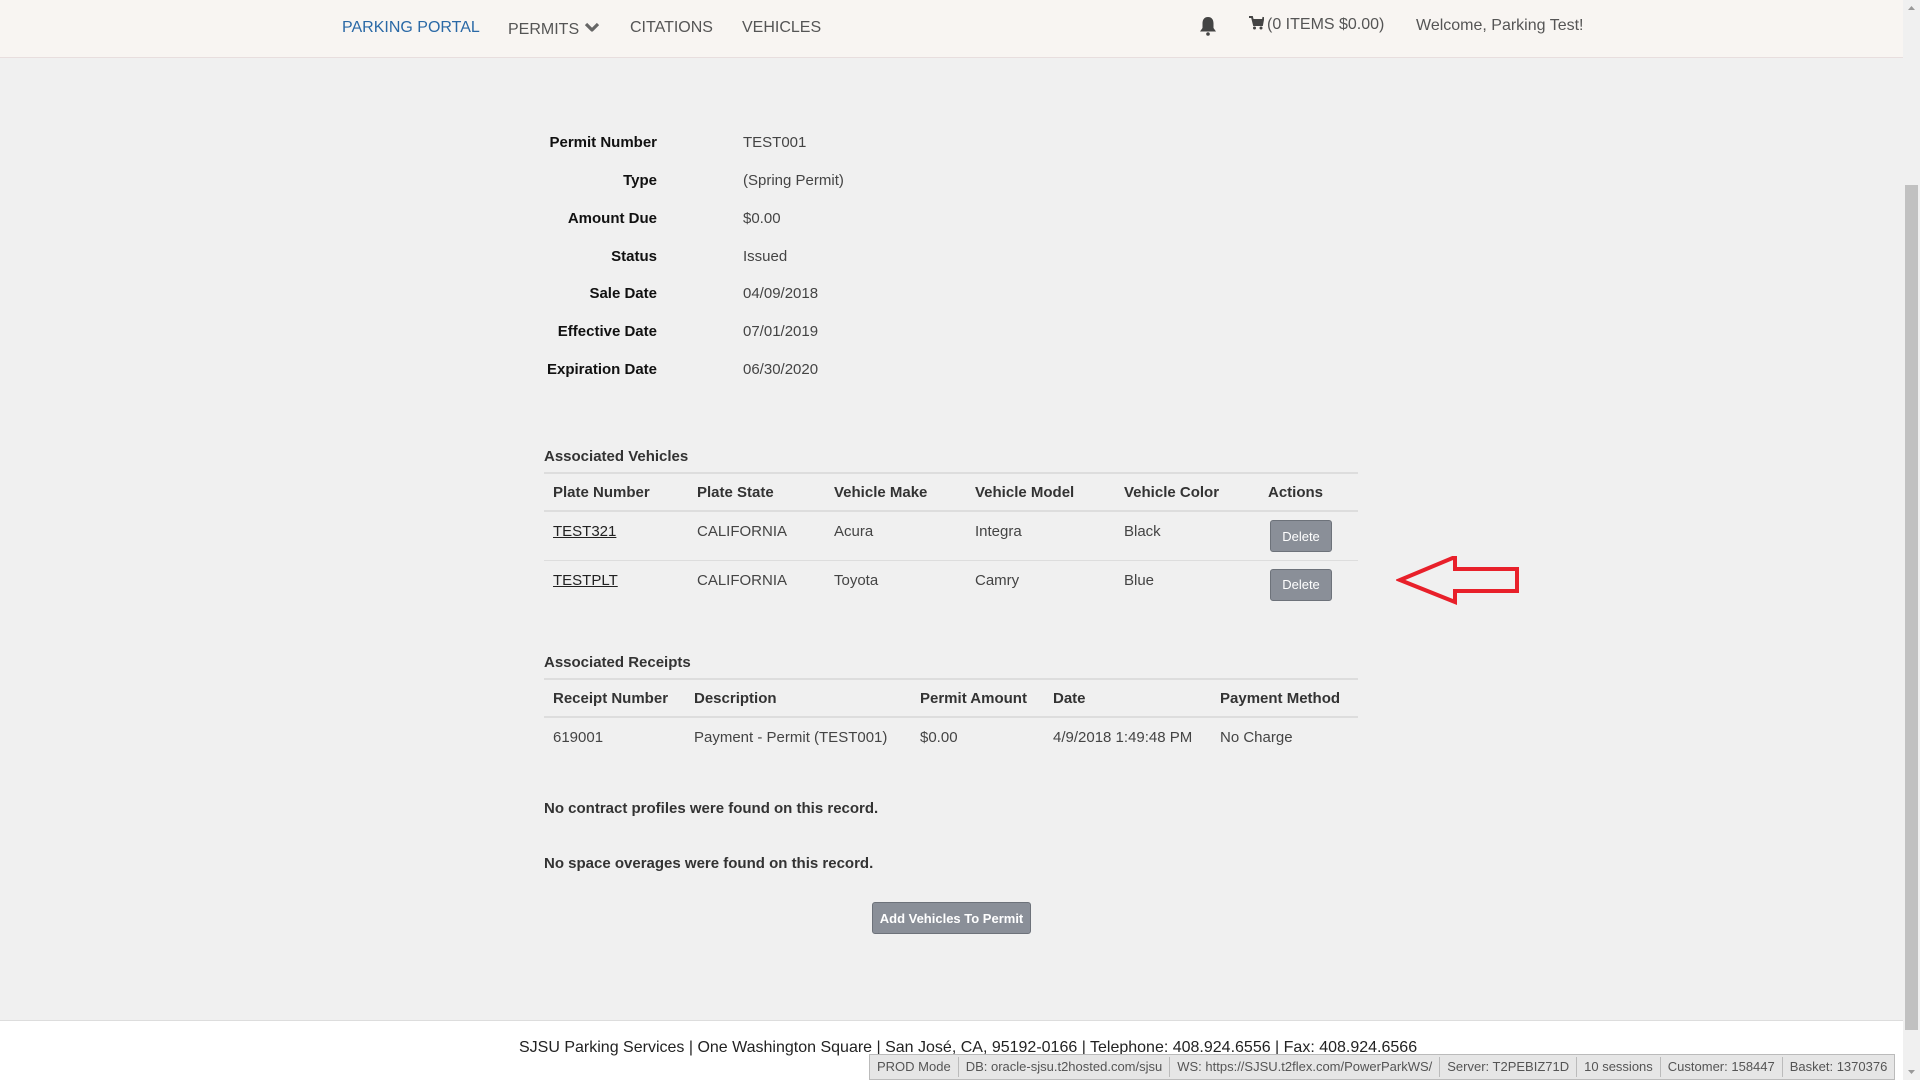 The width and height of the screenshot is (1920, 1080). Describe the element at coordinates (740, 295) in the screenshot. I see `detail-sale-date: Sale Date 04/09/2018` at that location.